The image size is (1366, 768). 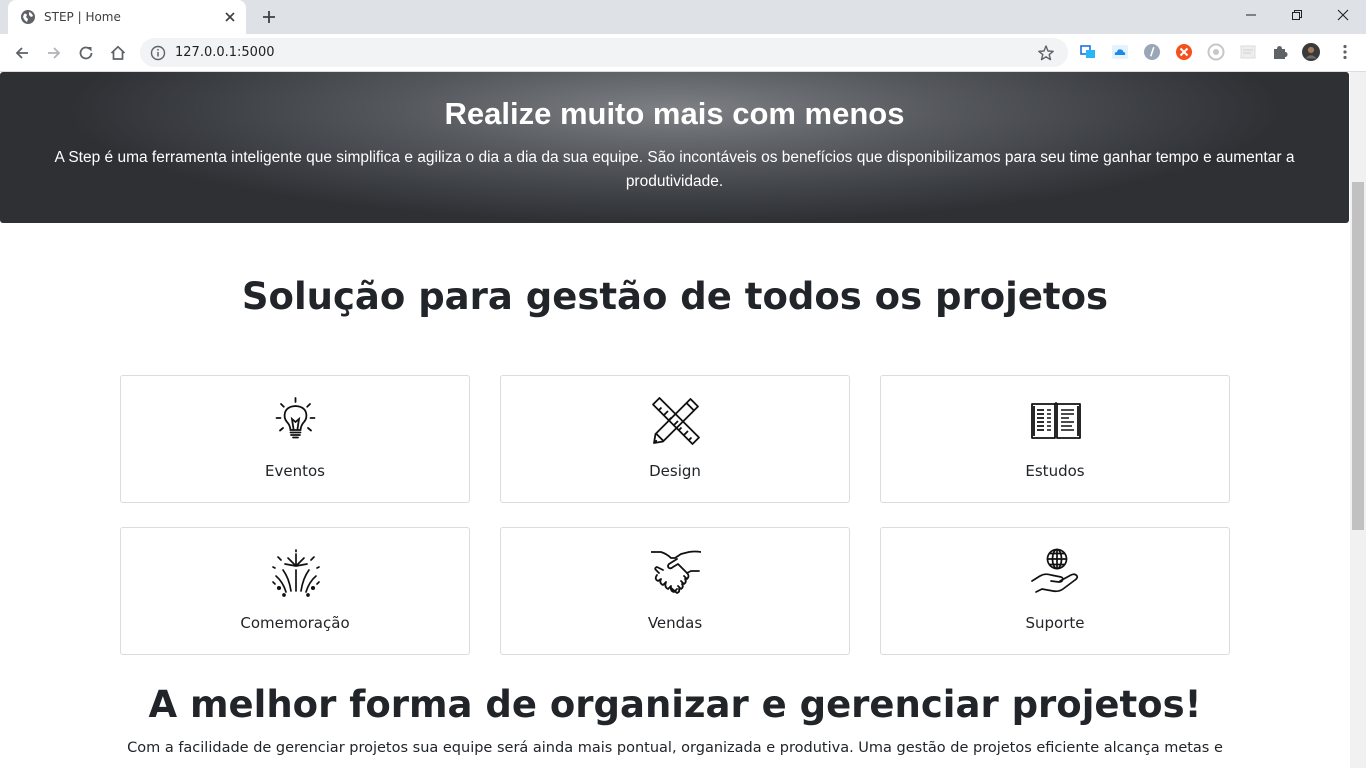 I want to click on url-text: 127.0.0.1:5000, so click(x=225, y=52).